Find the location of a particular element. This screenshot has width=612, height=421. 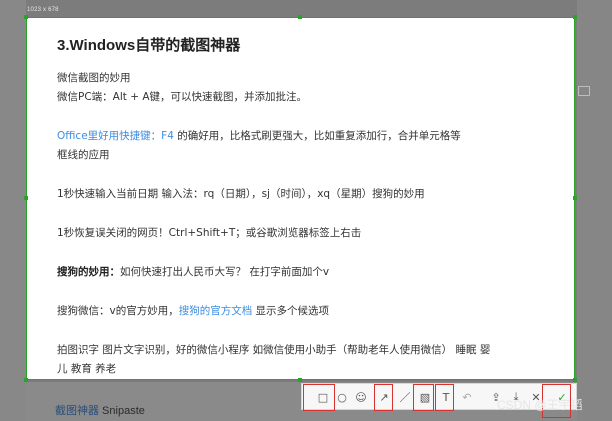

watermark: CSDN @王宇韬 is located at coordinates (540, 405).